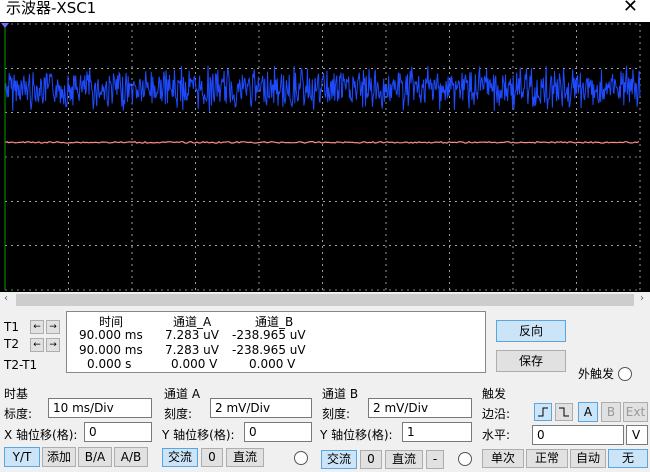  Describe the element at coordinates (642, 298) in the screenshot. I see `scroll-right-icon: ›` at that location.